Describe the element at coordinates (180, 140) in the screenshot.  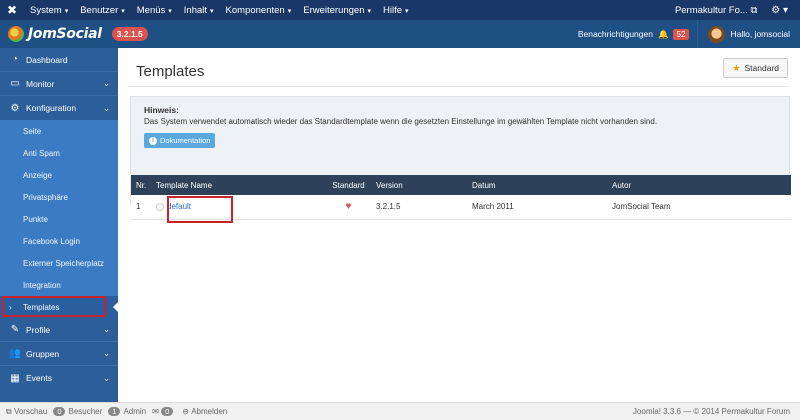
I see `documentation-button: i Dokumentation` at that location.